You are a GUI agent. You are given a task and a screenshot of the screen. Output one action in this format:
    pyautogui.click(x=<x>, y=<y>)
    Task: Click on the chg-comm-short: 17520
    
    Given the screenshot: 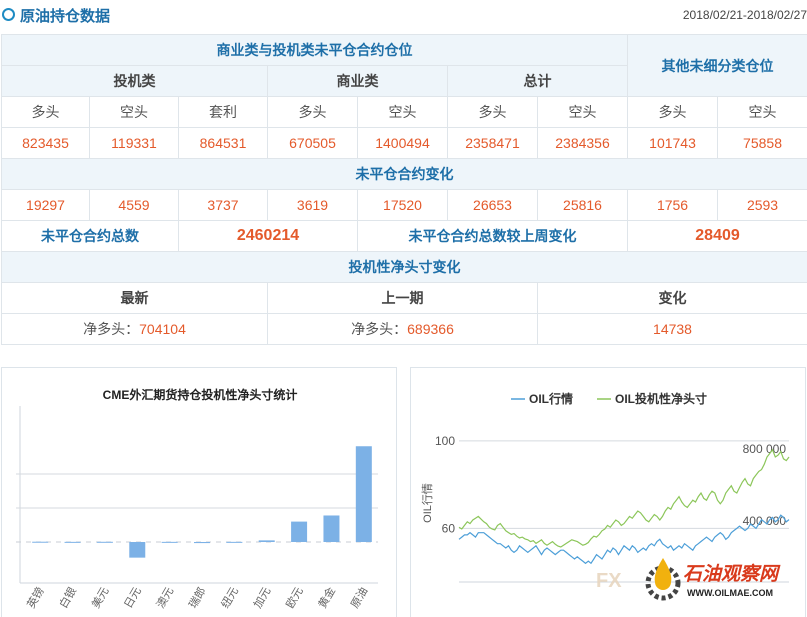 What is the action you would take?
    pyautogui.click(x=402, y=205)
    